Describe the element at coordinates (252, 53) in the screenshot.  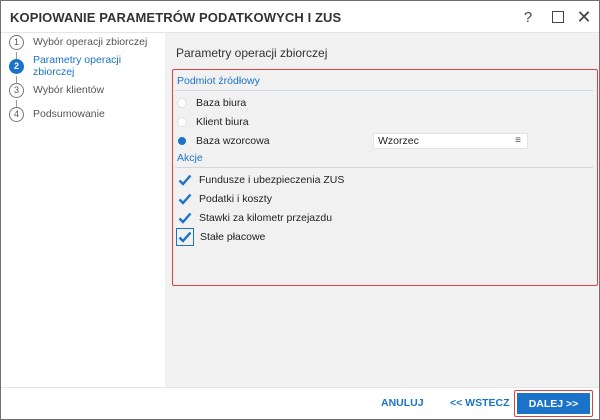
I see `page-title: Parametry operacji zbiorczej` at that location.